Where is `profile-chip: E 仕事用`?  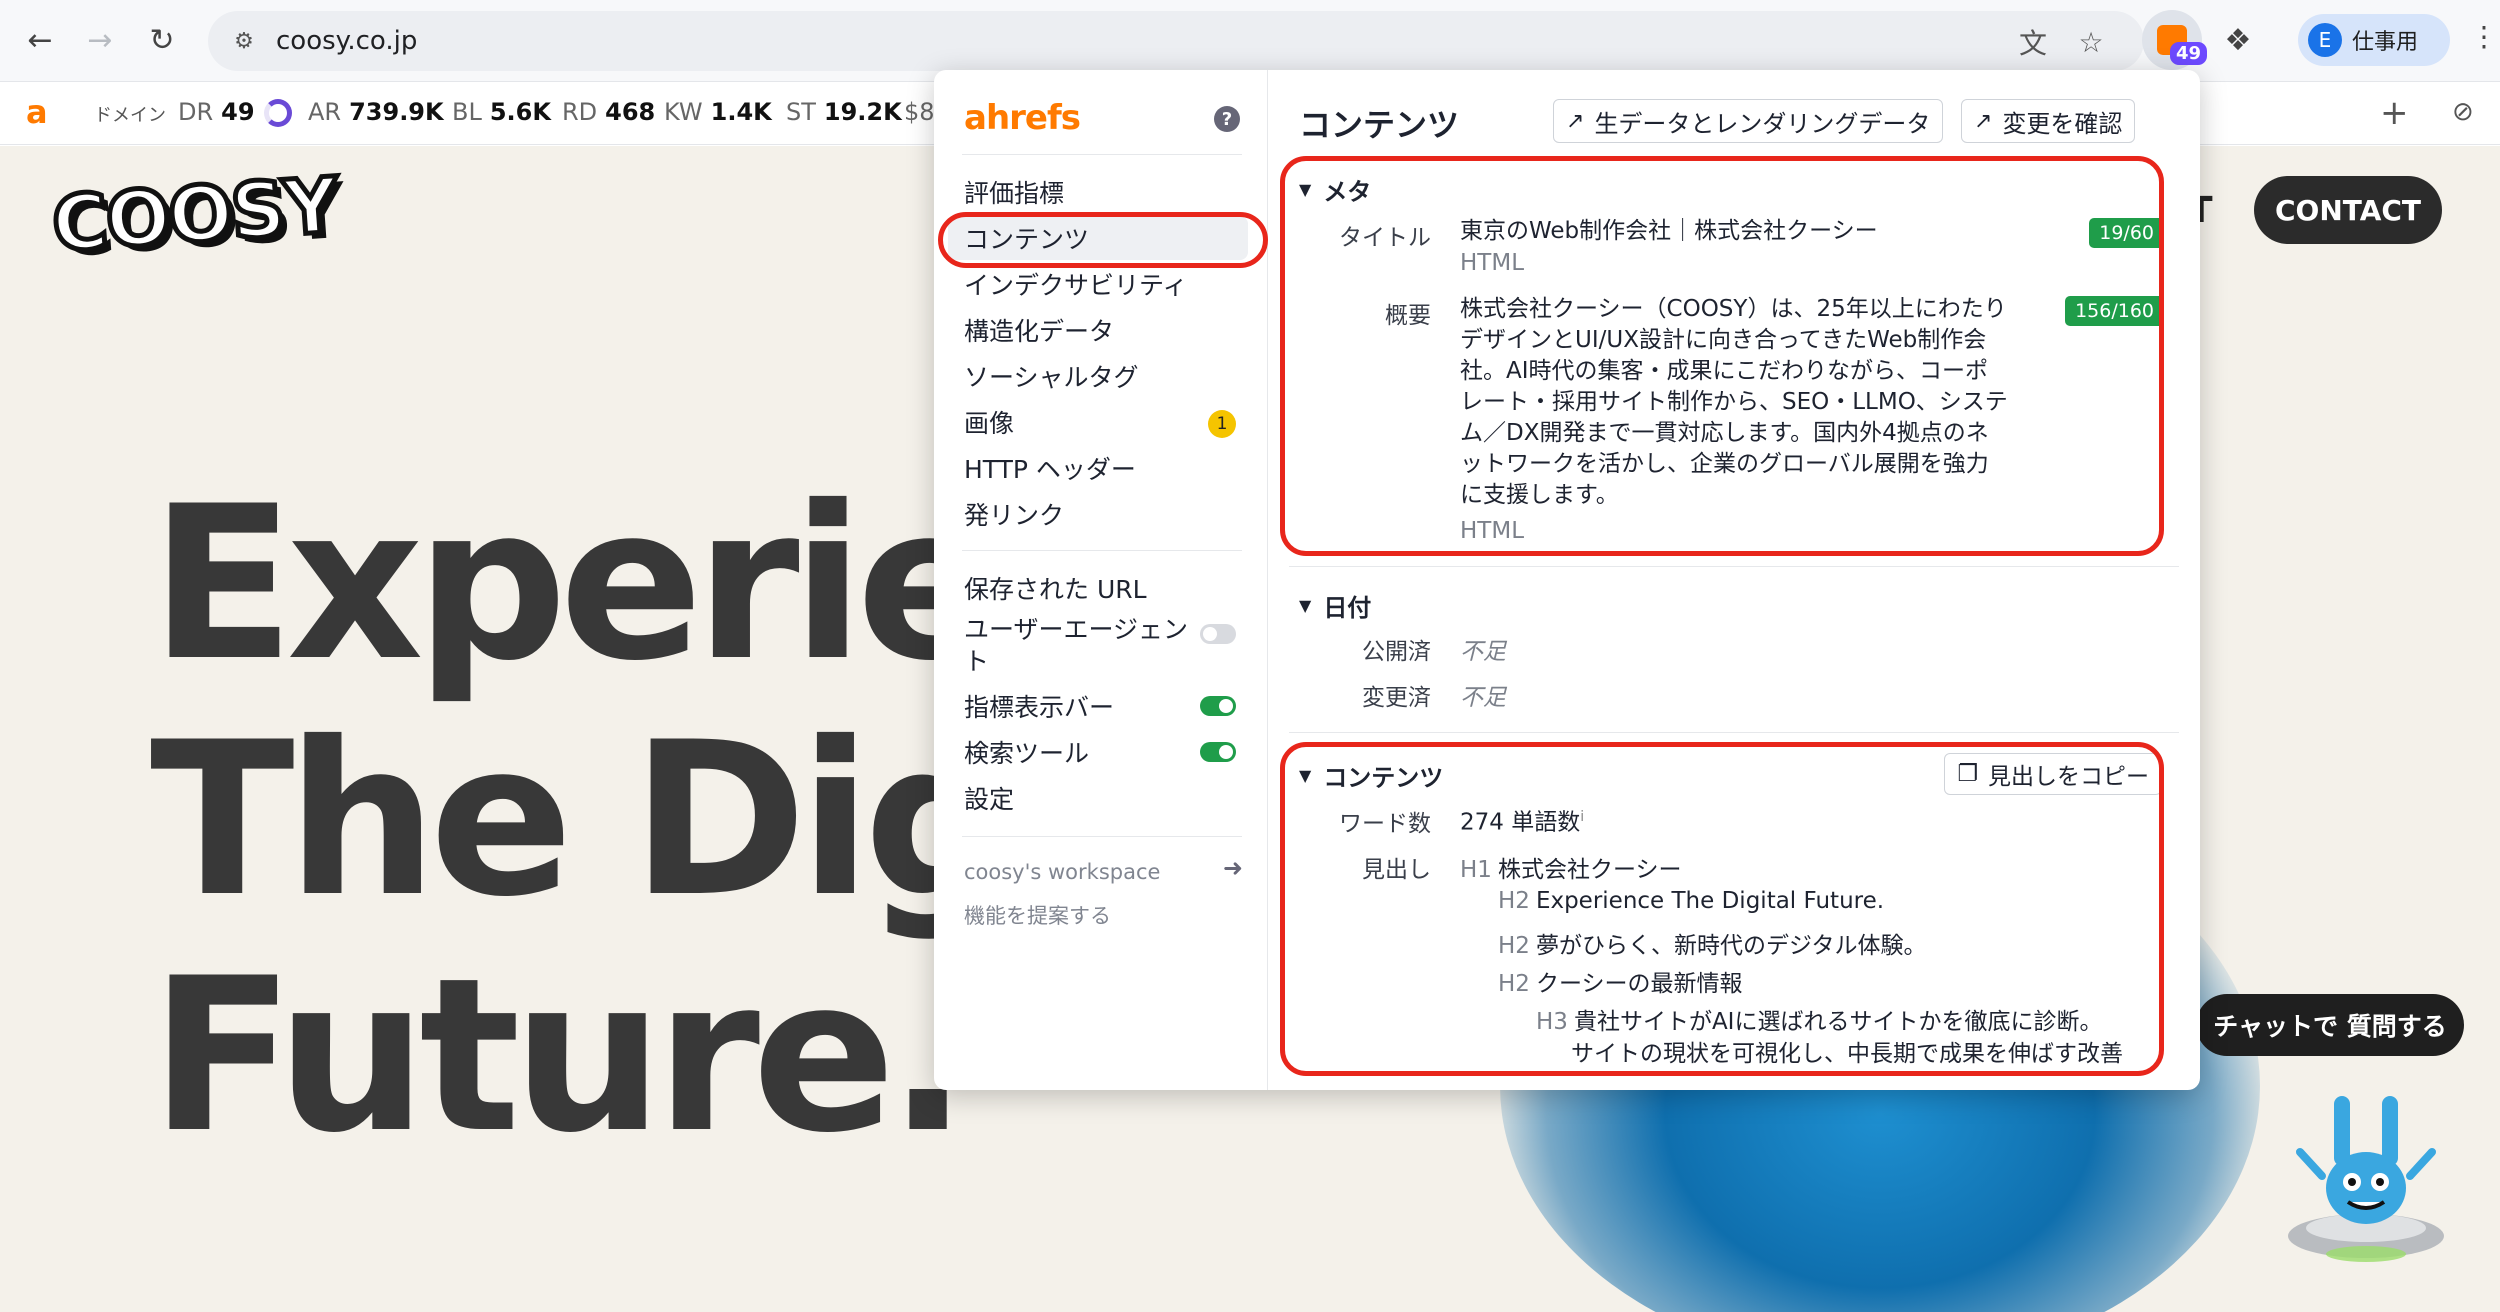 profile-chip: E 仕事用 is located at coordinates (2374, 40).